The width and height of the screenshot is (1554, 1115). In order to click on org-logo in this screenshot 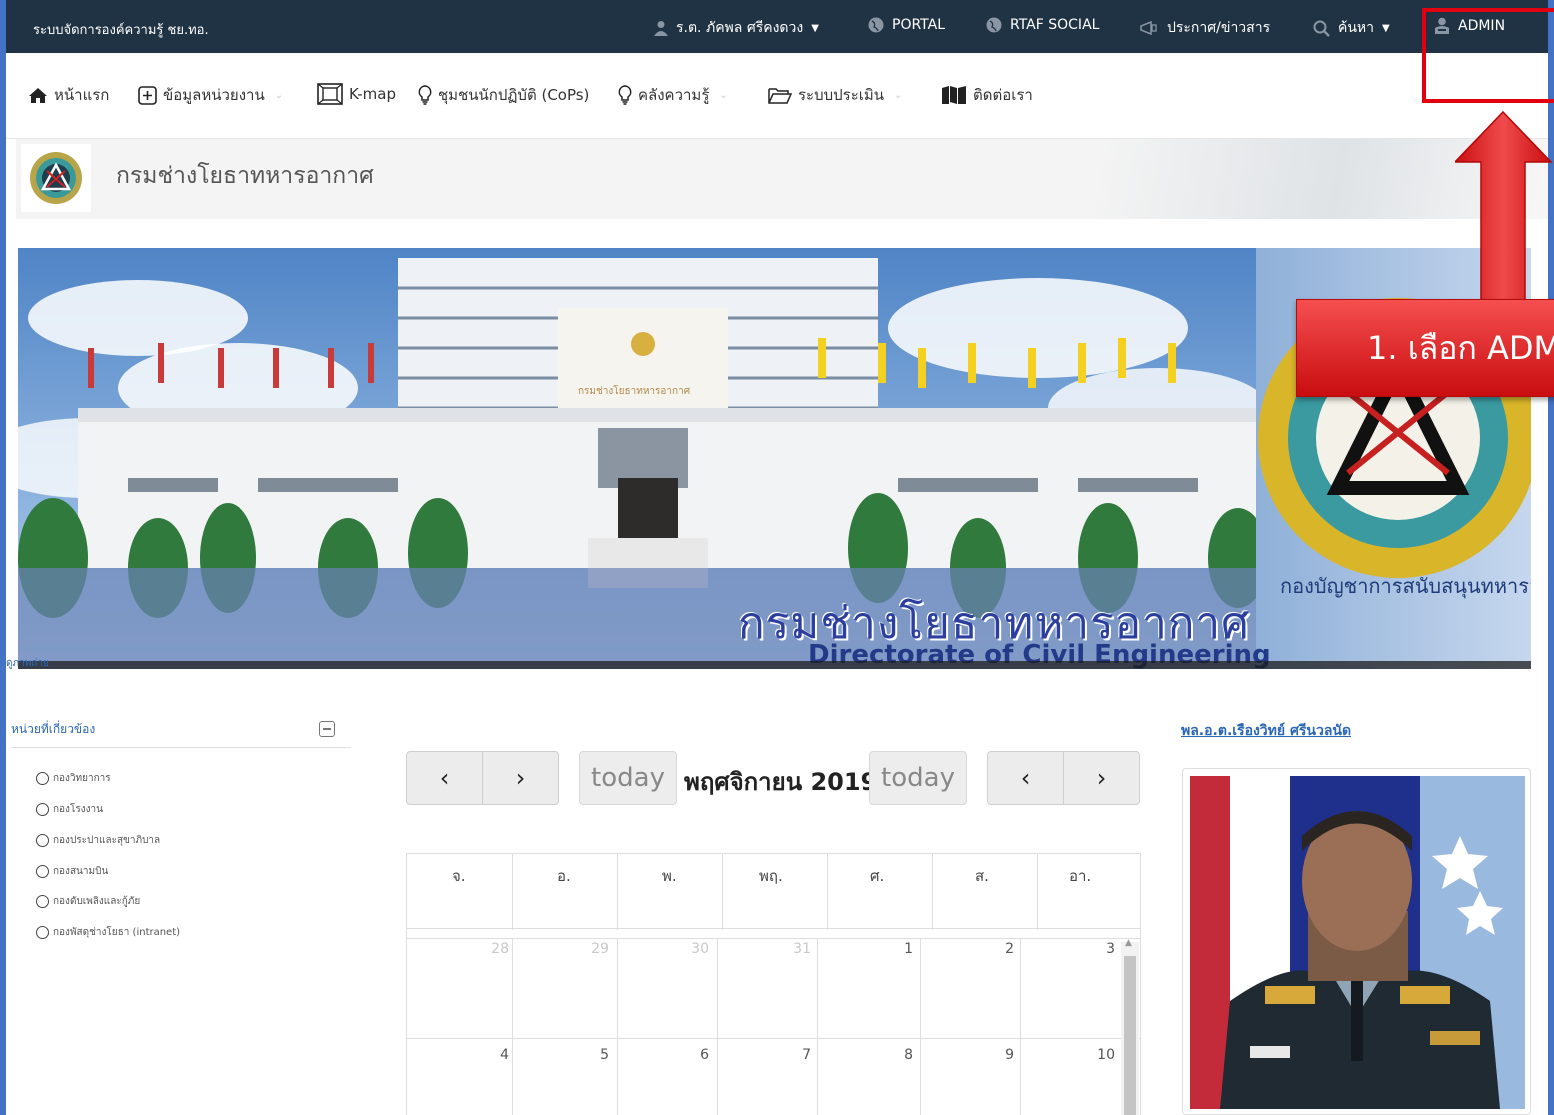, I will do `click(56, 178)`.